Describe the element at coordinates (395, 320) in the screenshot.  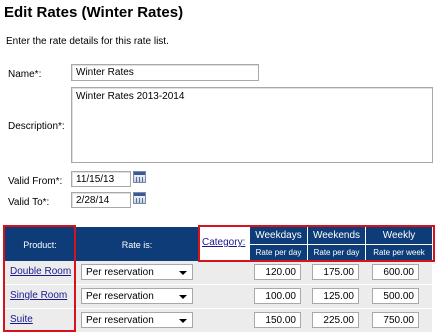
I see `weekly-rate-field: 750.00` at that location.